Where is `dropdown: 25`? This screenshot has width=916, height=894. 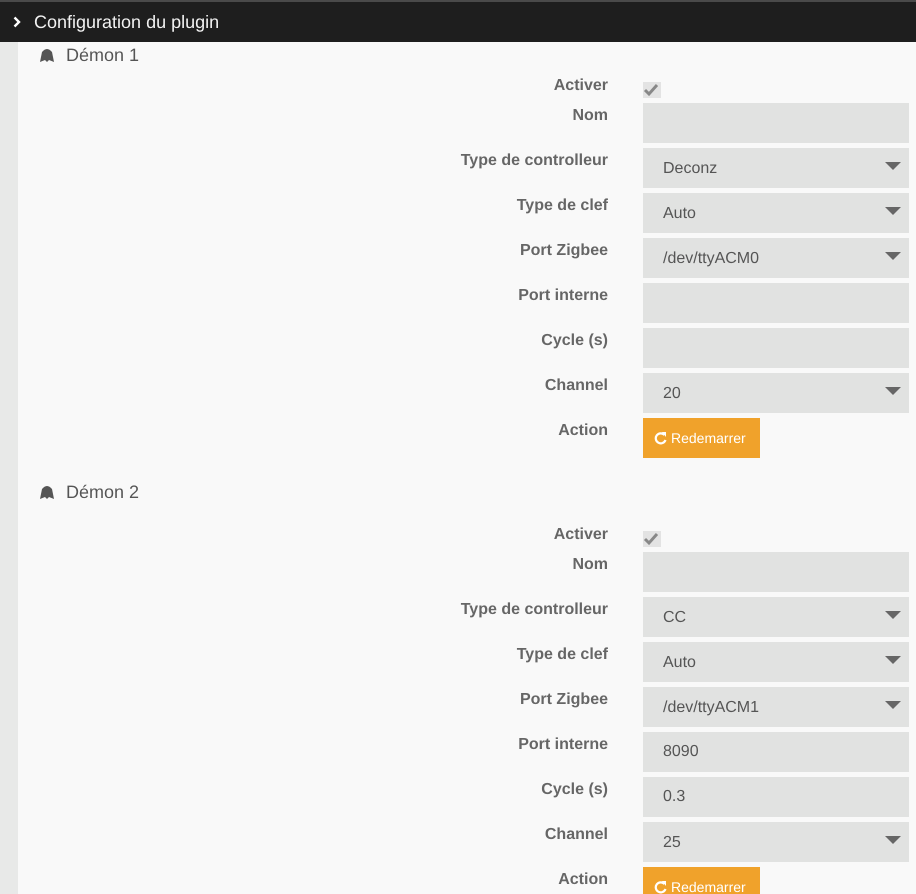 dropdown: 25 is located at coordinates (776, 842).